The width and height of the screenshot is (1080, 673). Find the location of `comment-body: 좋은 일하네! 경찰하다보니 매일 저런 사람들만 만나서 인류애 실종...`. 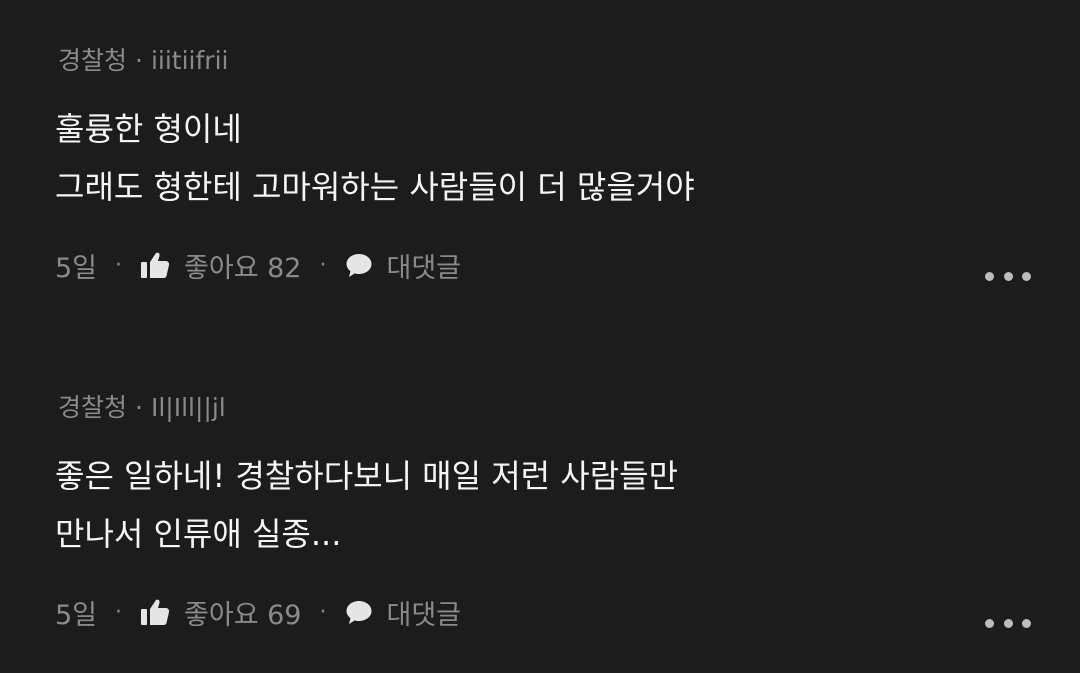

comment-body: 좋은 일하네! 경찰하다보니 매일 저런 사람들만 만나서 인류애 실종... is located at coordinates (366, 505).